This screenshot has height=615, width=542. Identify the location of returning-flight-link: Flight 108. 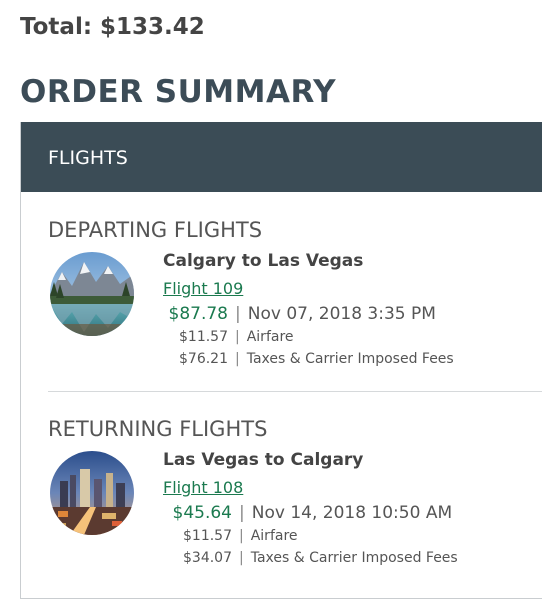
(203, 488).